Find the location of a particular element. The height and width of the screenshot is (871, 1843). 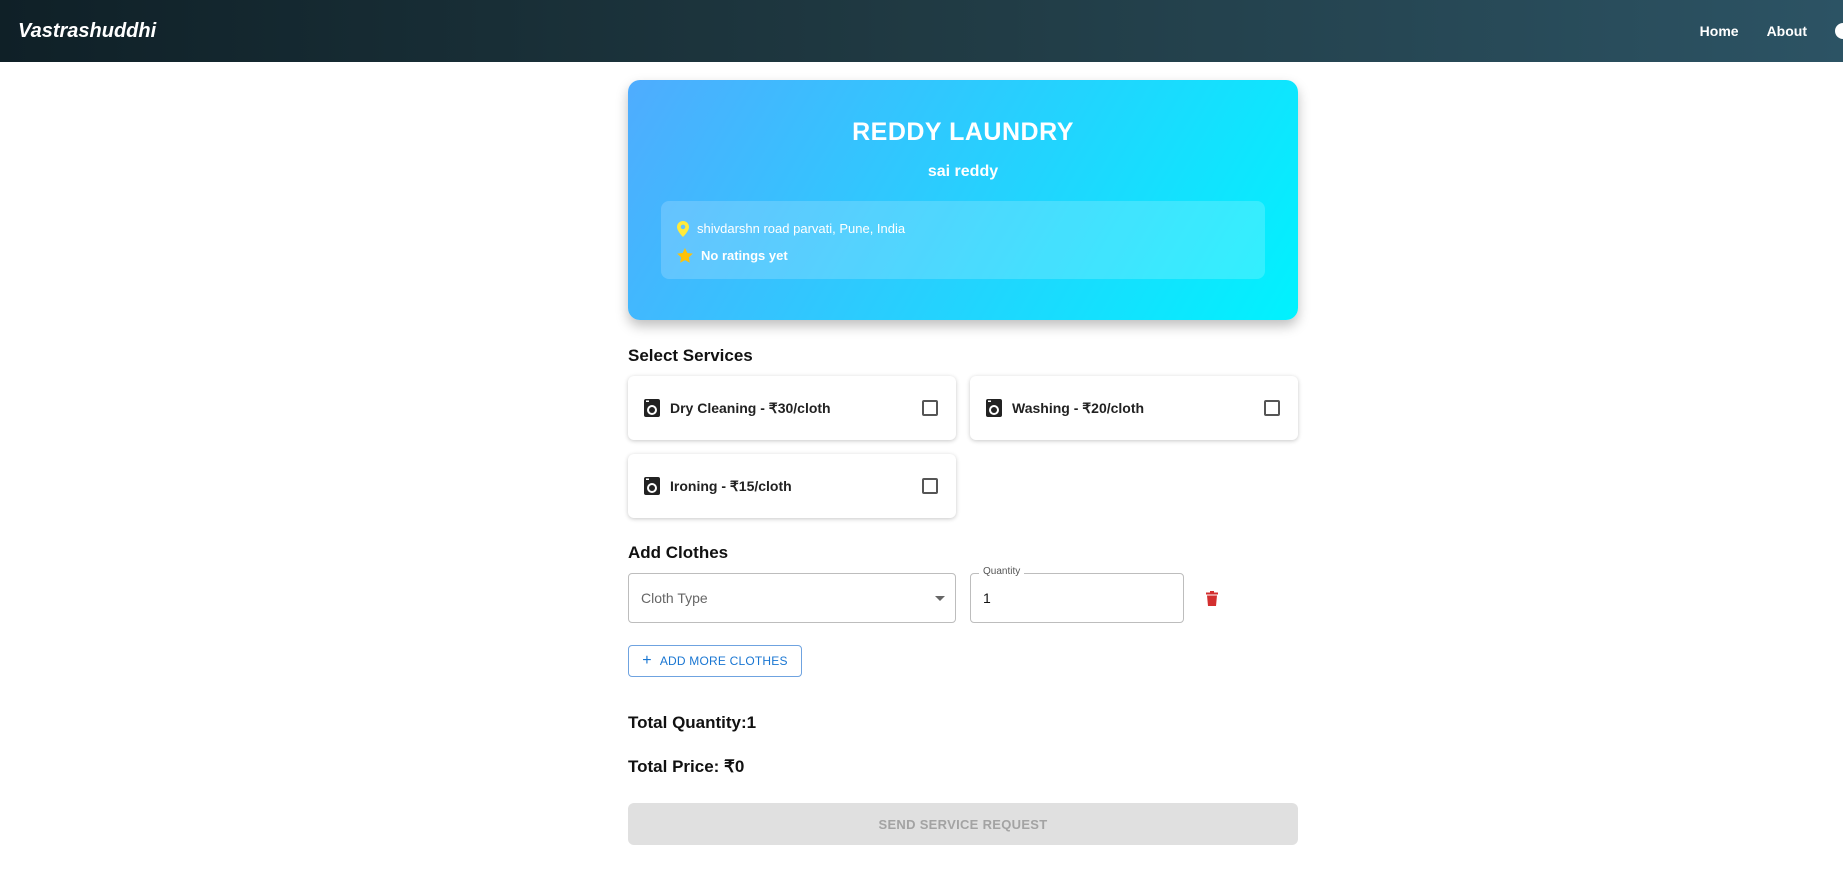

cloth-entry-row: Cloth Type Quantity 1 is located at coordinates (963, 594).